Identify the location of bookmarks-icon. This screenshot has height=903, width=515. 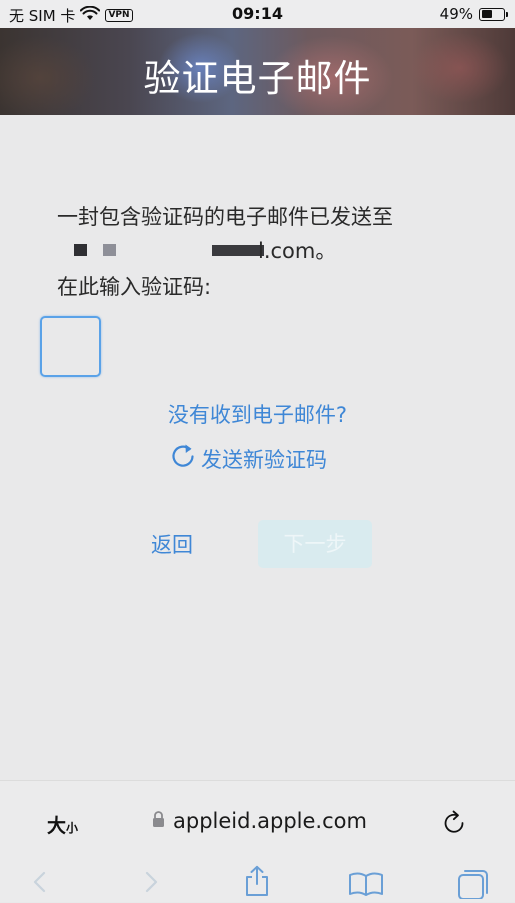
(366, 886).